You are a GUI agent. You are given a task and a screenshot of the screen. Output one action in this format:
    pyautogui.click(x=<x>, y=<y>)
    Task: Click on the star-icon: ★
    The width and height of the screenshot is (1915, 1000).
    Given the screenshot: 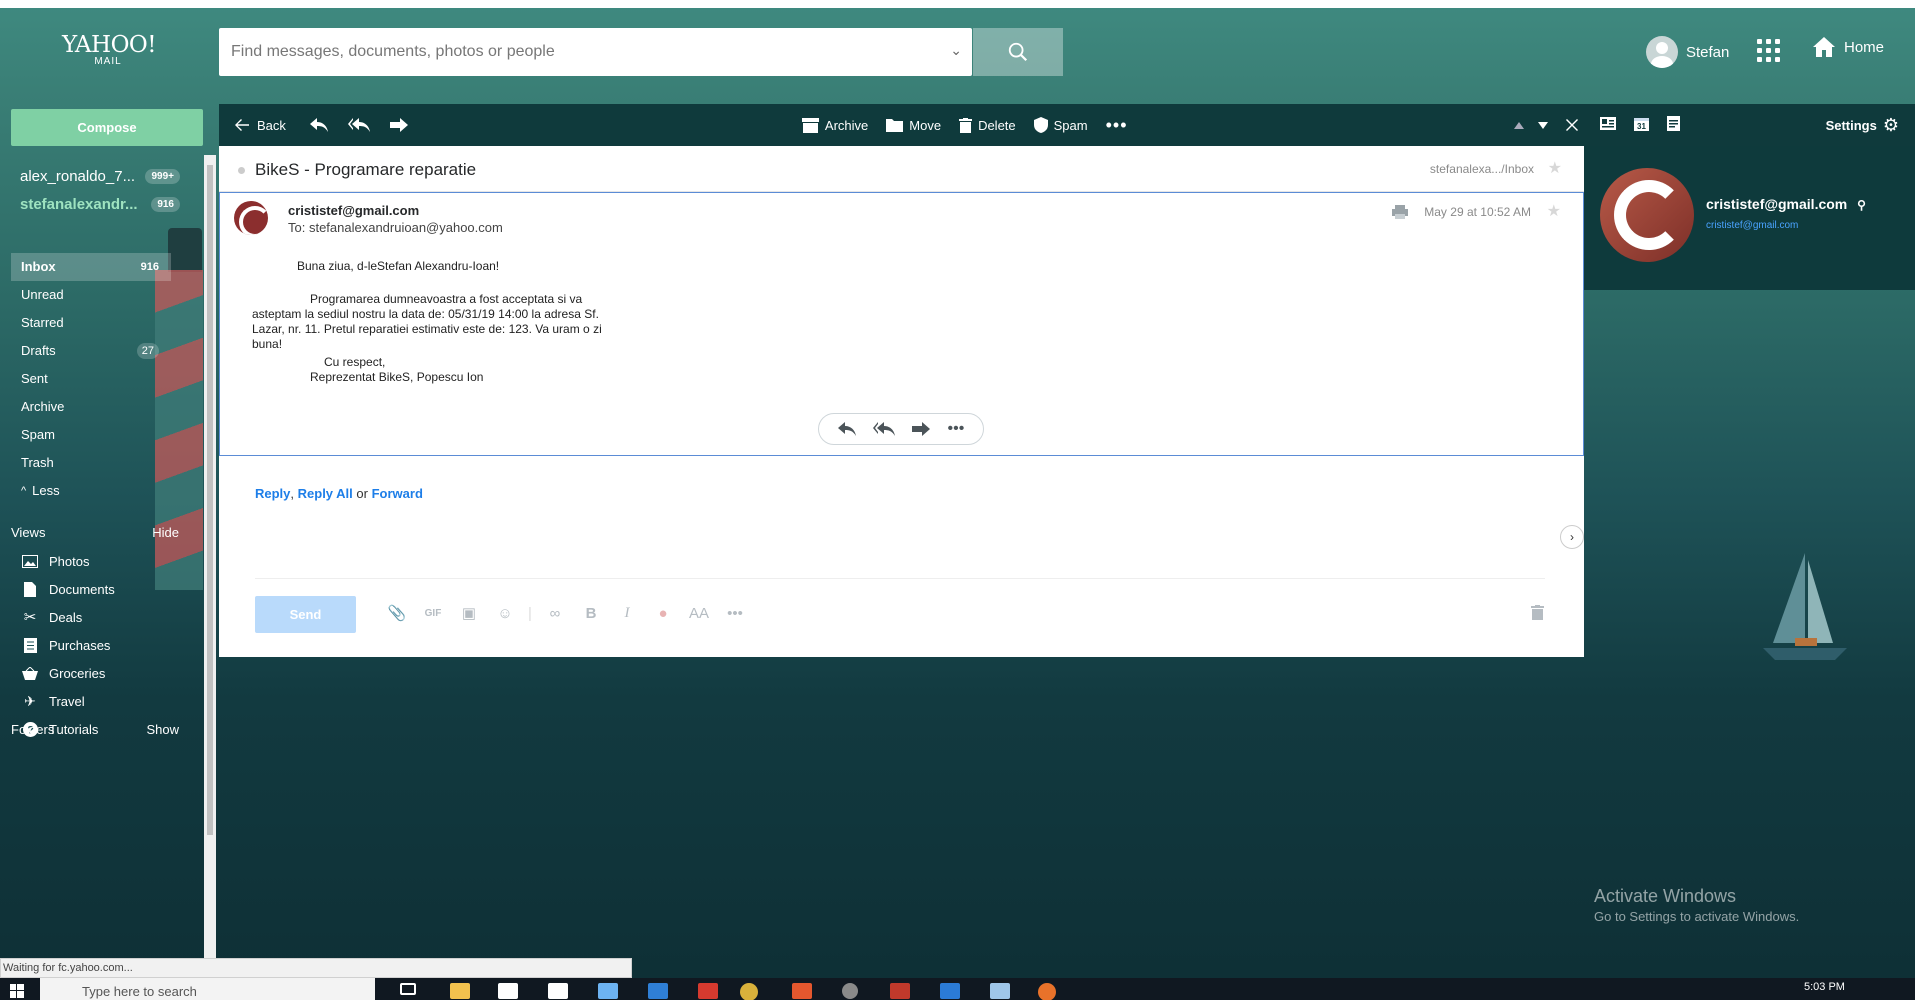 What is the action you would take?
    pyautogui.click(x=1555, y=168)
    